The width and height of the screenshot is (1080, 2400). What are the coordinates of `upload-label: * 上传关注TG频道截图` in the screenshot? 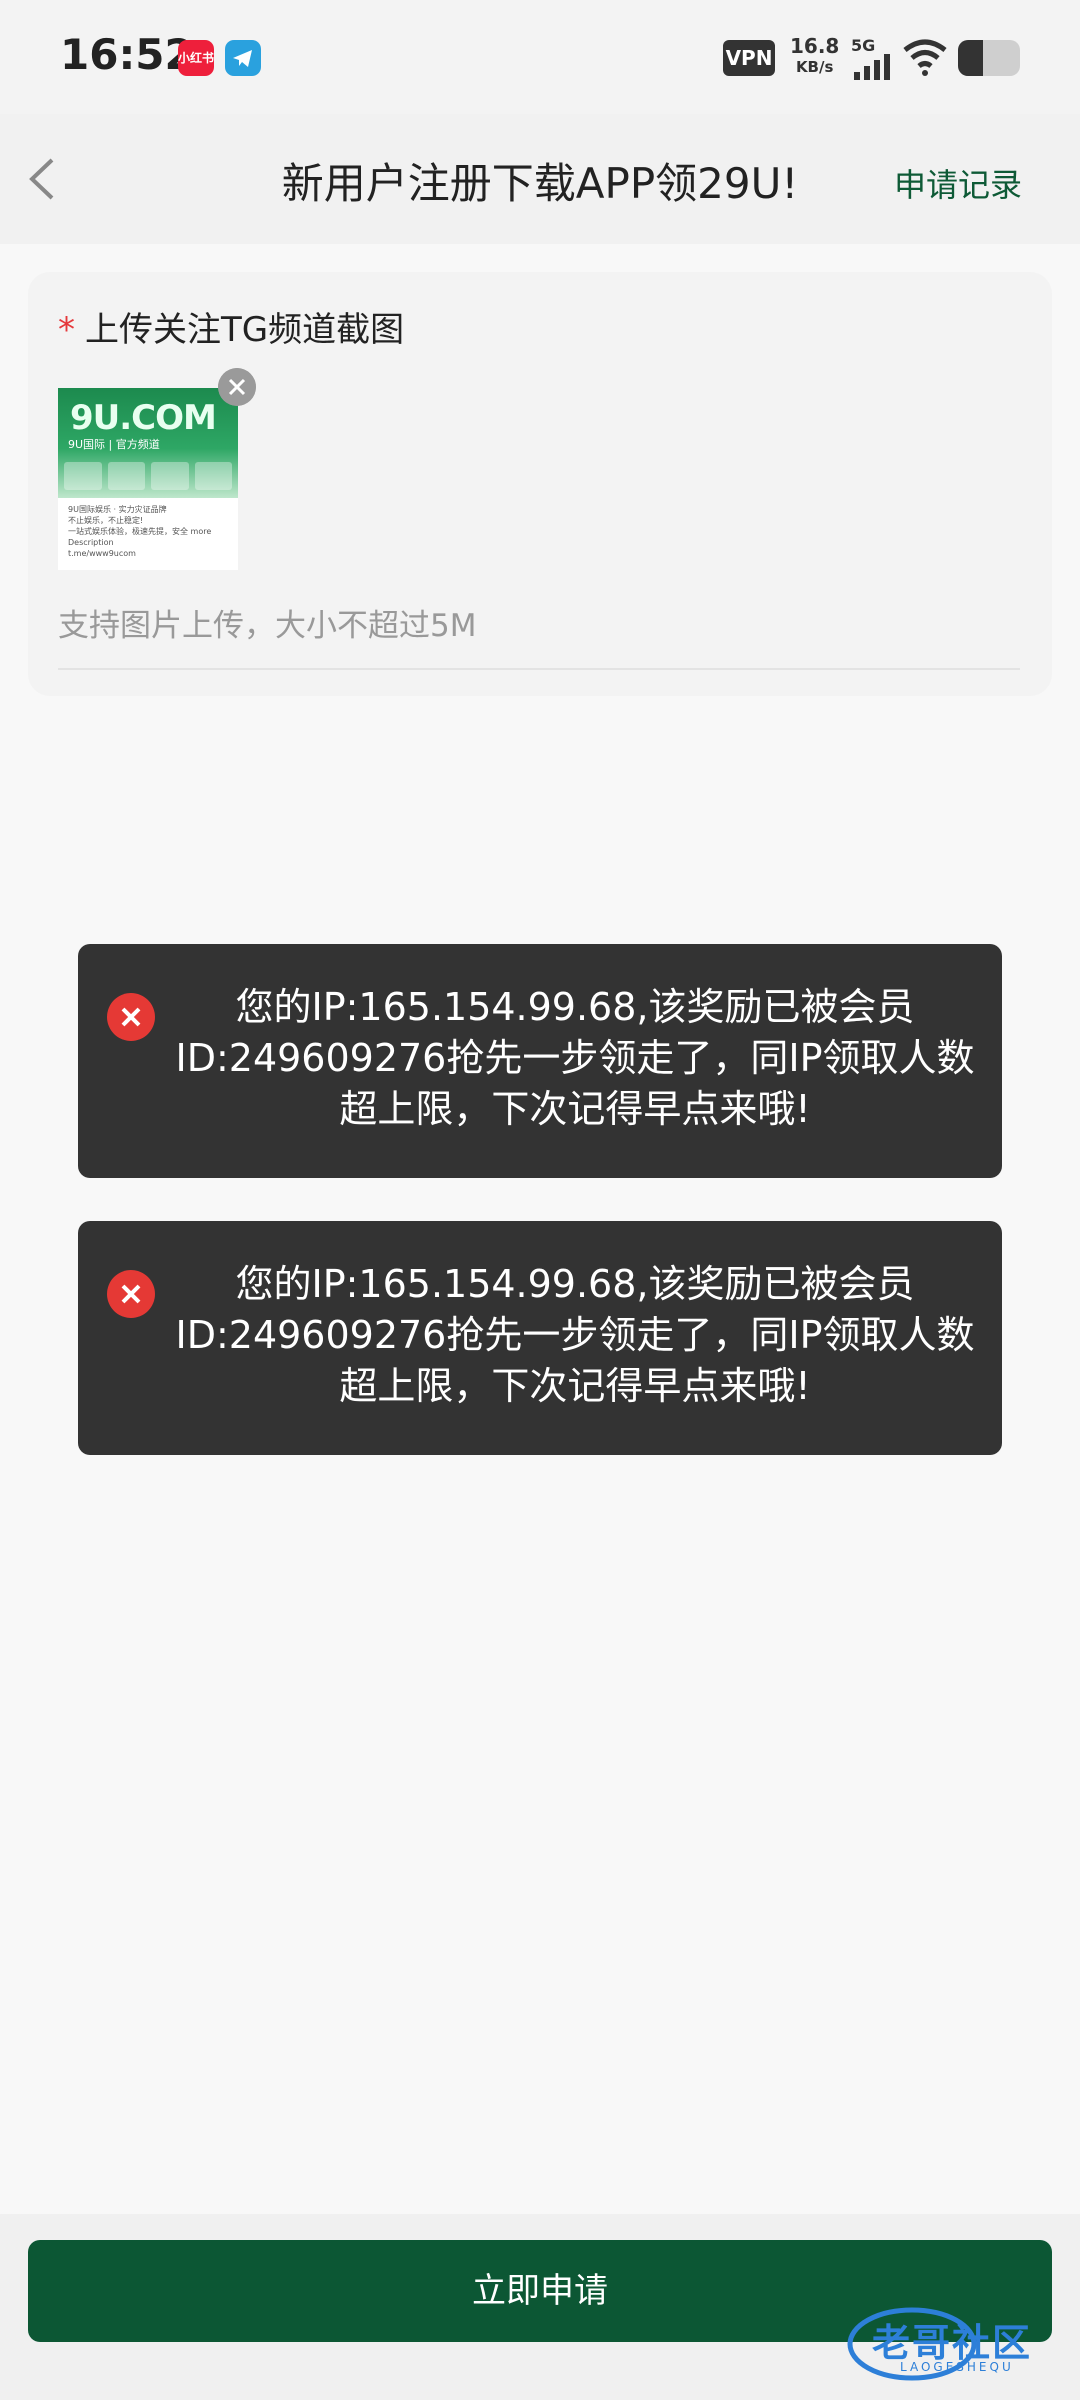 It's located at (231, 326).